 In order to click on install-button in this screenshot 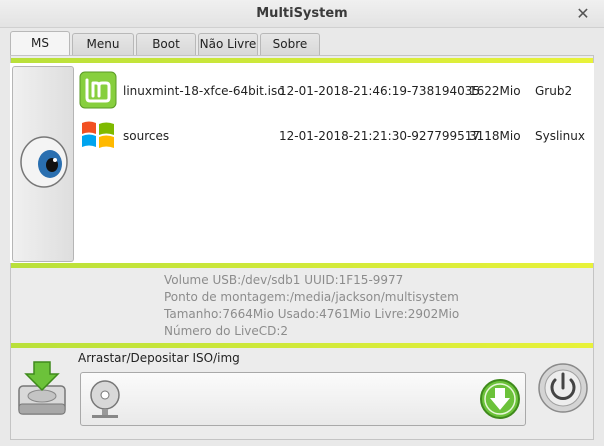, I will do `click(42, 390)`.